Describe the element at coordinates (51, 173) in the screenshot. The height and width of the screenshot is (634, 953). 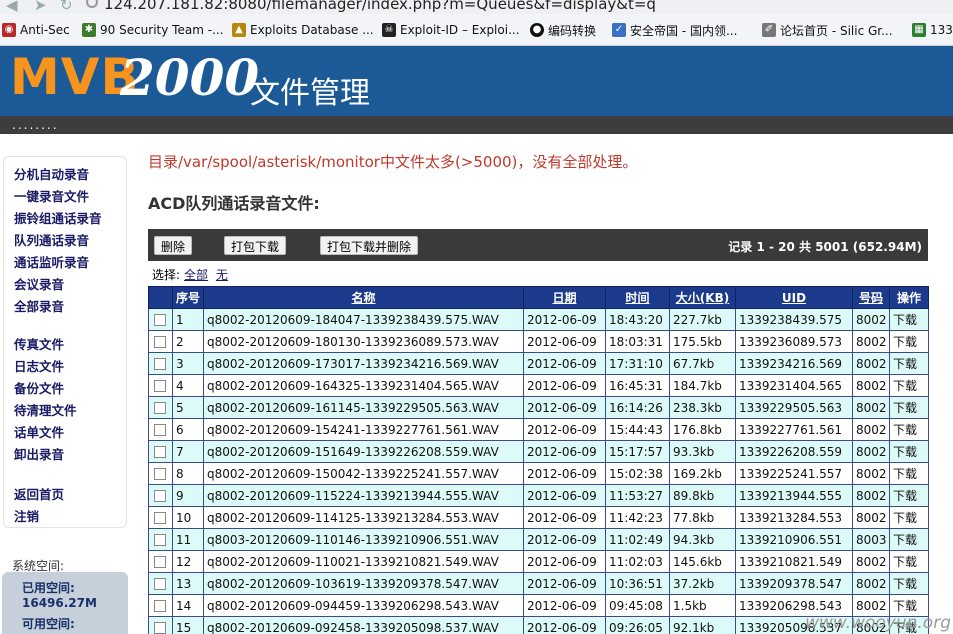
I see `sidebar-item-extension-recording: 分机自动录音` at that location.